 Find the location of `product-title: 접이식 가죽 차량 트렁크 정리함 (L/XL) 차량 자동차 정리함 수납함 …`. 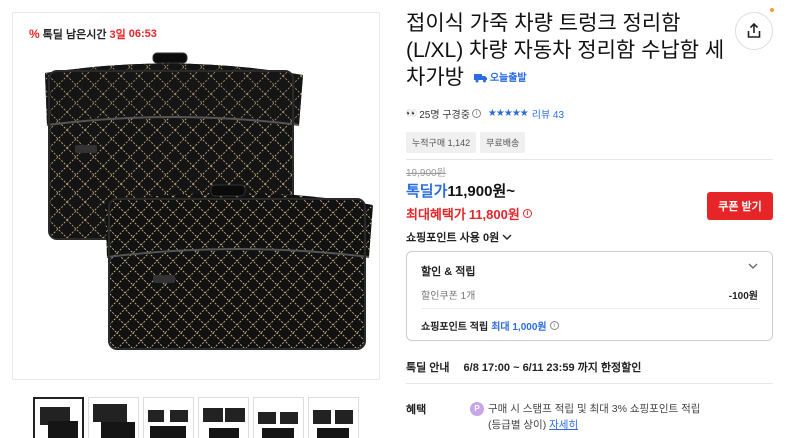

product-title: 접이식 가죽 차량 트렁크 정리함 (L/XL) 차량 자동차 정리함 수납함 … is located at coordinates (566, 51).